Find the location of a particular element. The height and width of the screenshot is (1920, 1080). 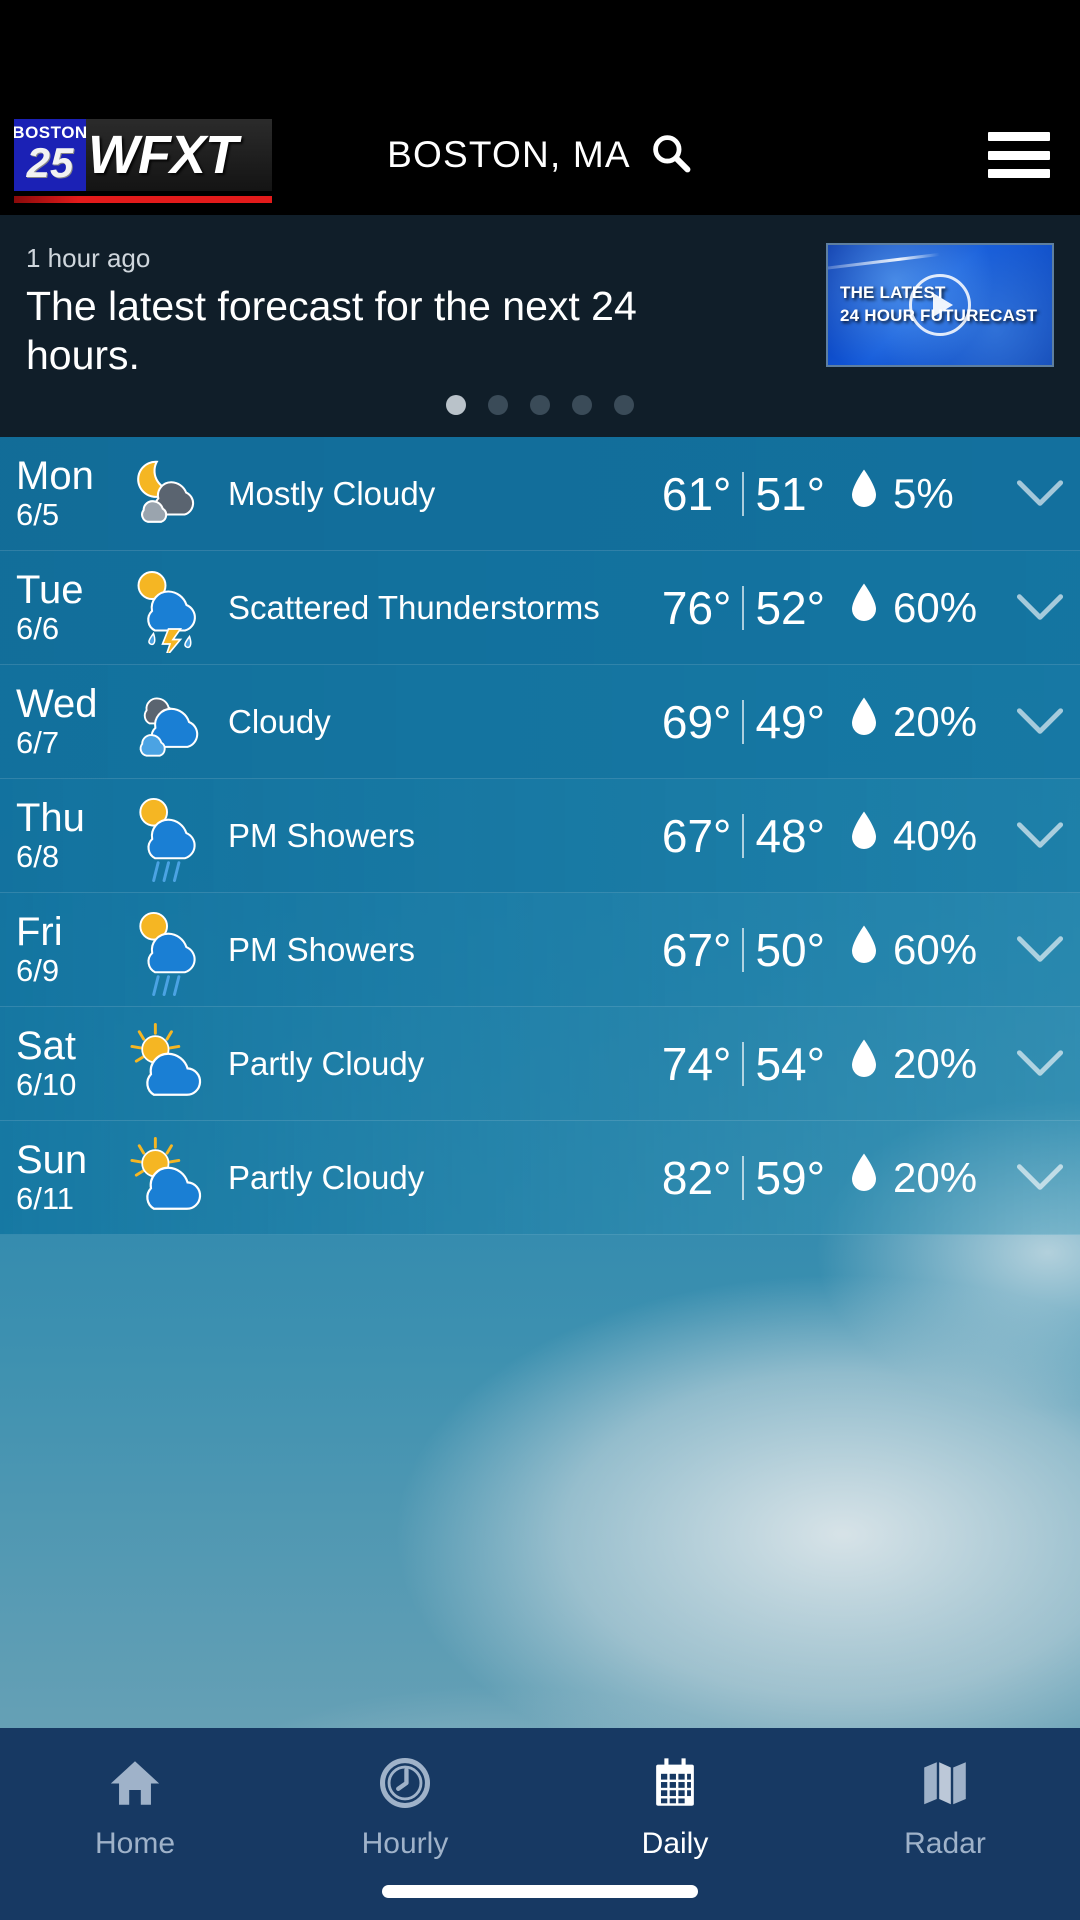

carousel-dots is located at coordinates (540, 405).